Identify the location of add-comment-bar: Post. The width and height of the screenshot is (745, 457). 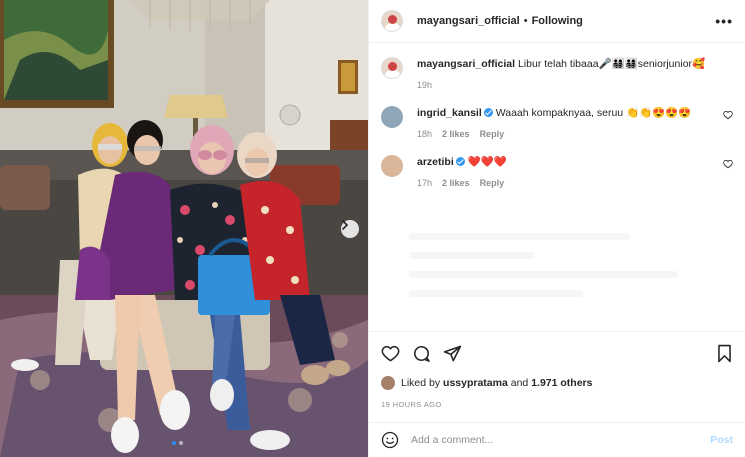
(557, 439).